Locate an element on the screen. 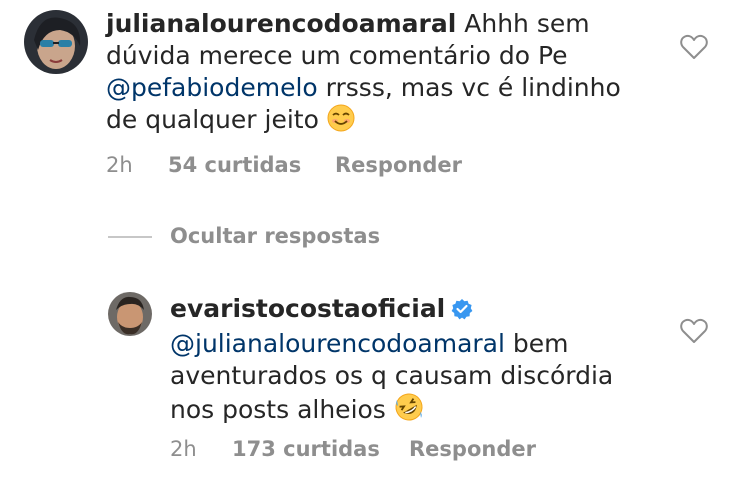  username: julianalourencodoamaral is located at coordinates (281, 23).